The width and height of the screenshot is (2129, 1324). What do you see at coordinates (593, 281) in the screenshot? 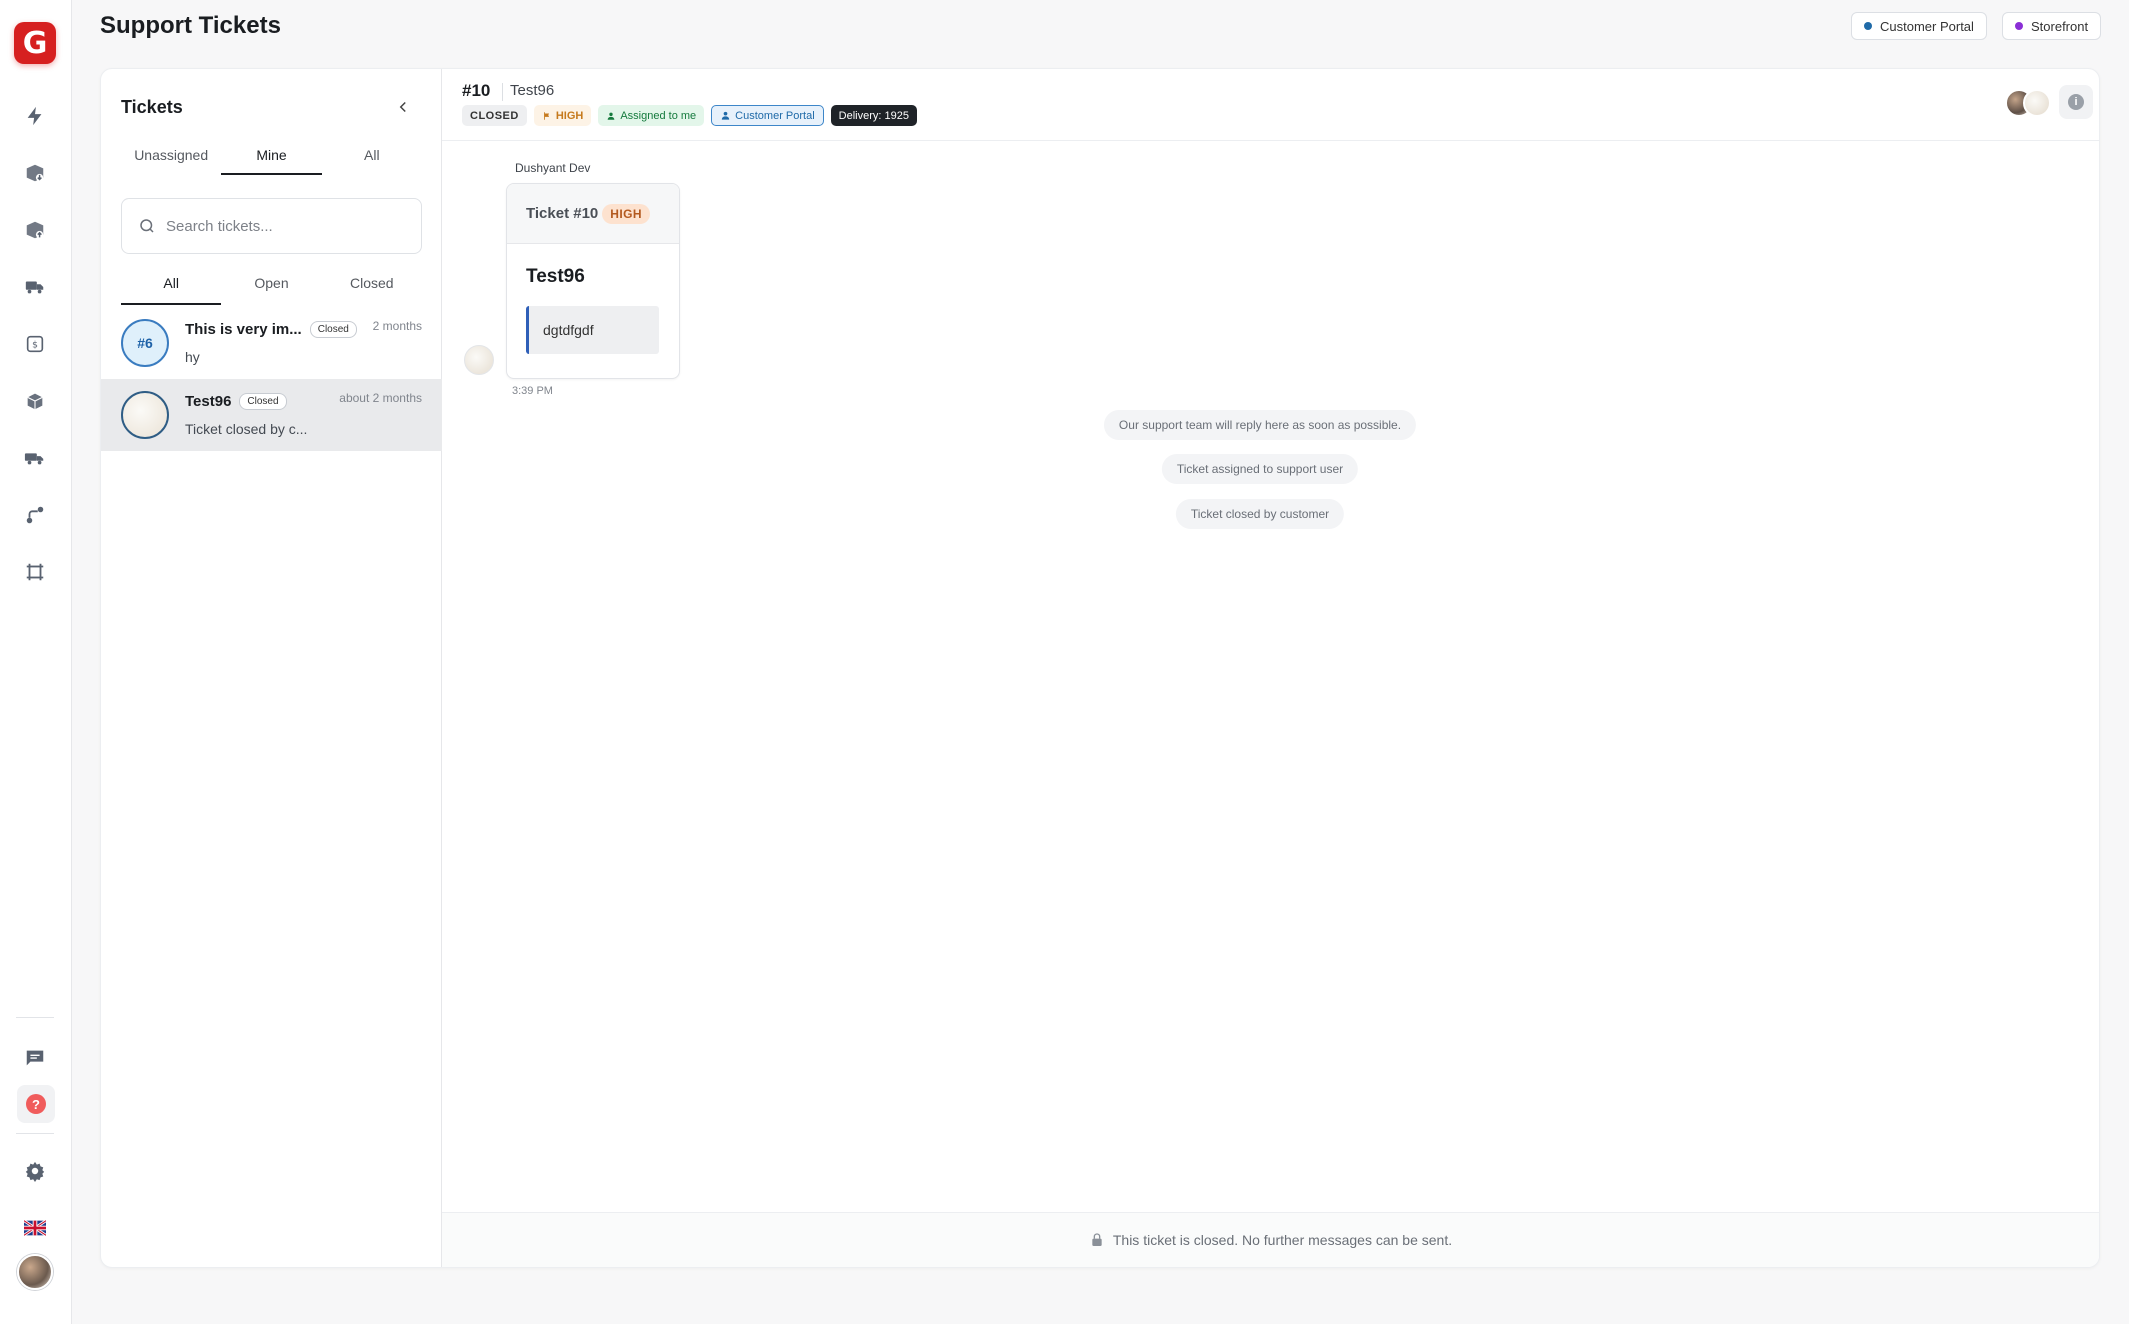
I see `message-card: Ticket #10 HIGH Test96 dgtdfgdf` at bounding box center [593, 281].